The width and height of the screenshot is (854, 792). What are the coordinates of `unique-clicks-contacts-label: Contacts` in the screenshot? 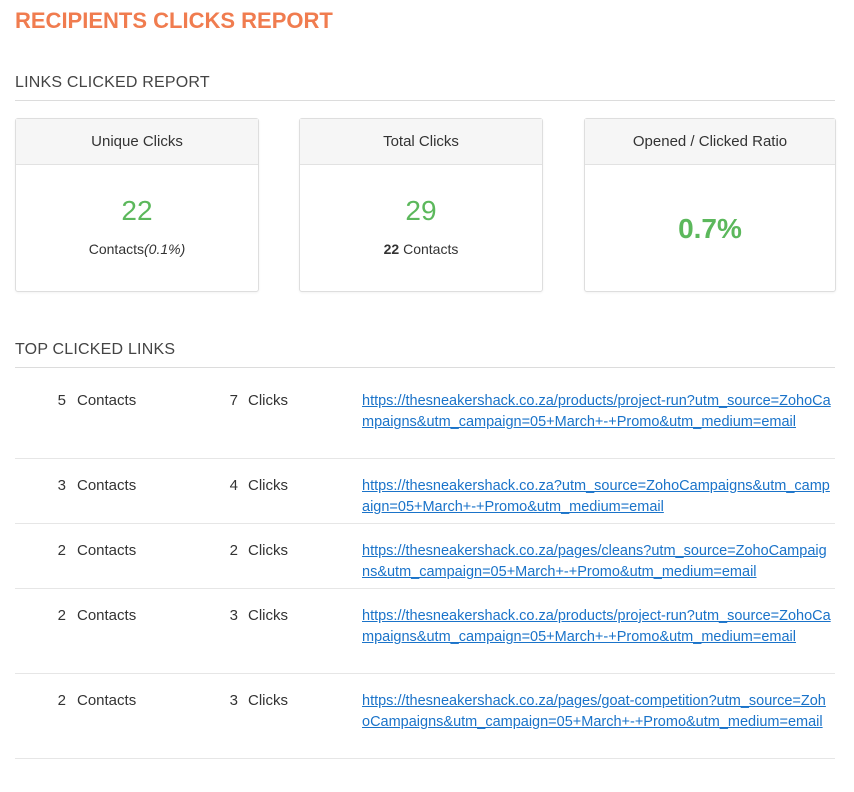 It's located at (116, 249).